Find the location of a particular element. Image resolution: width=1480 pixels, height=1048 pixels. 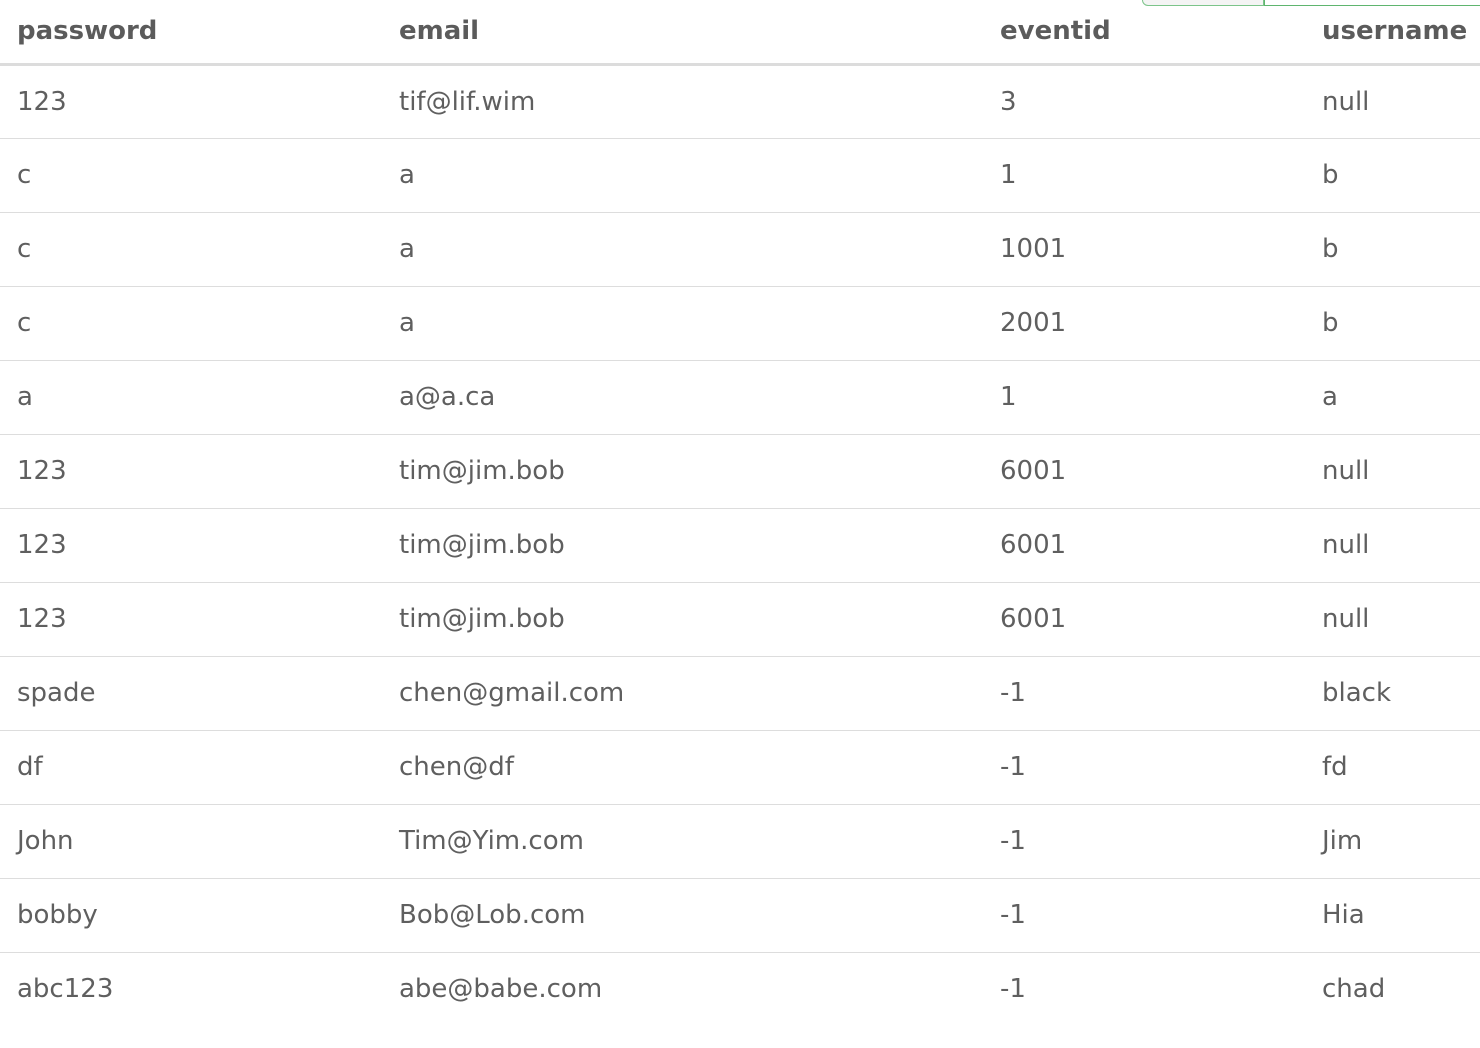

username-cell: chad is located at coordinates (1354, 989).